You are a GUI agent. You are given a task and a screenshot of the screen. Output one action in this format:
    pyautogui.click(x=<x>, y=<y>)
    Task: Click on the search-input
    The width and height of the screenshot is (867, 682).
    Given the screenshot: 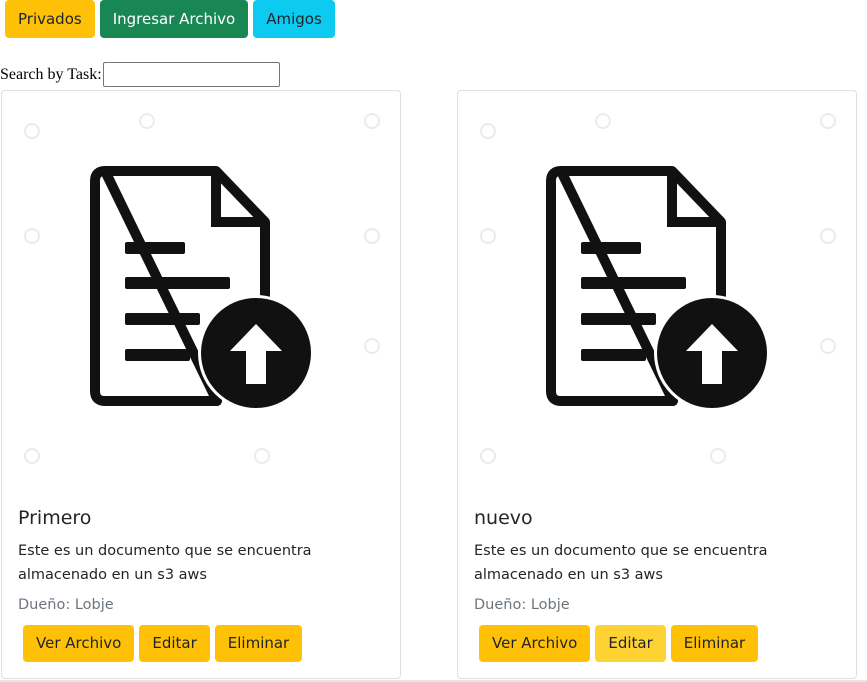 What is the action you would take?
    pyautogui.click(x=191, y=74)
    